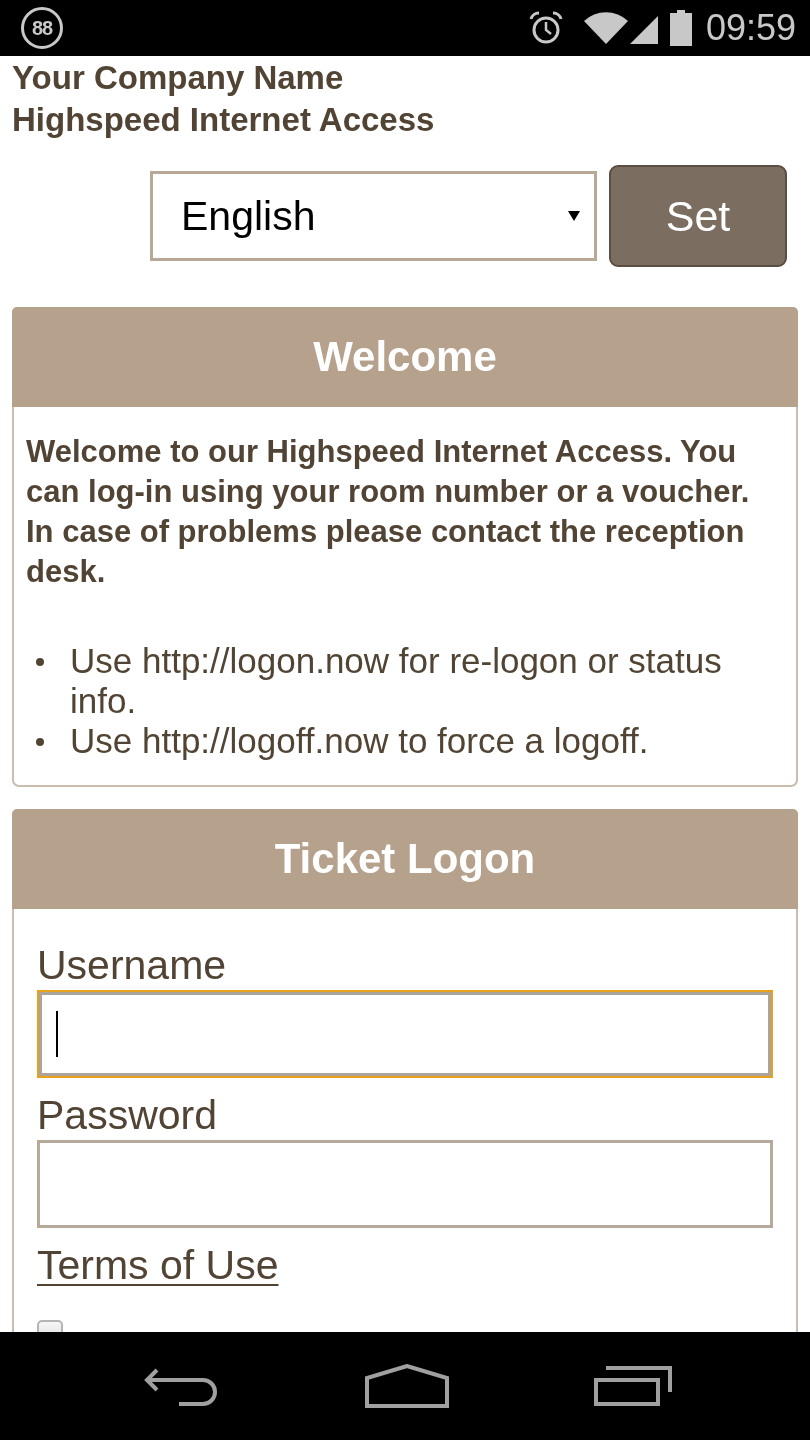 Image resolution: width=810 pixels, height=1440 pixels. Describe the element at coordinates (181, 1386) in the screenshot. I see `back-icon` at that location.